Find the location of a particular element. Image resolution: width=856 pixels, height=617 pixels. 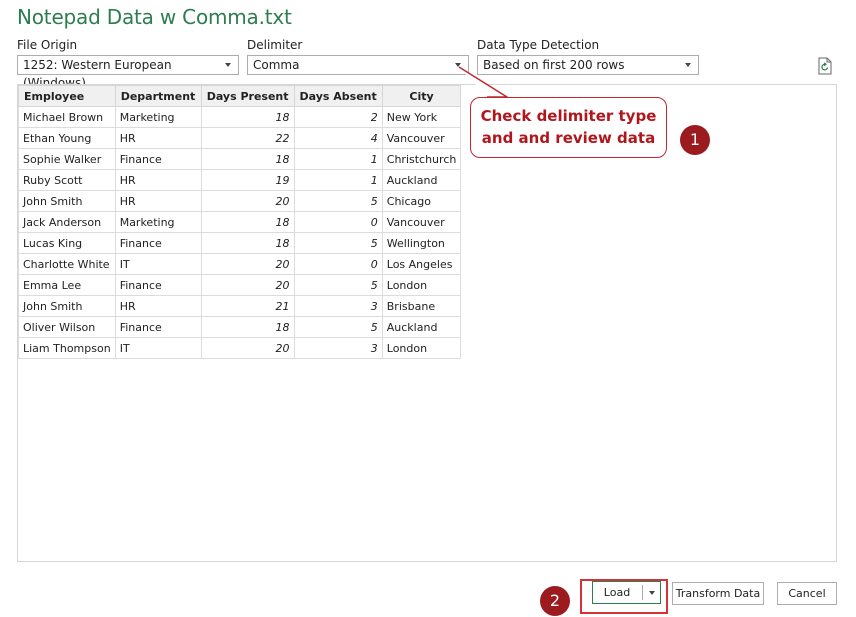

cell-employee: Charlotte White is located at coordinates (67, 264).